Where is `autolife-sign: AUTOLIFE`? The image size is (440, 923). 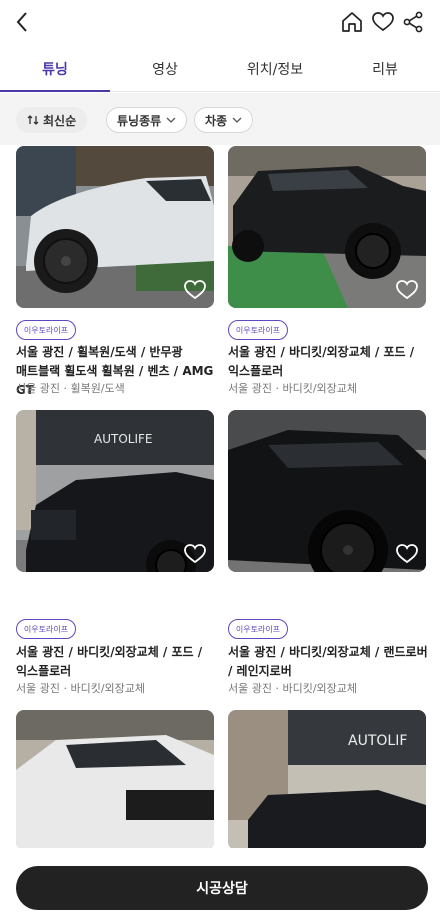 autolife-sign: AUTOLIFE is located at coordinates (123, 439).